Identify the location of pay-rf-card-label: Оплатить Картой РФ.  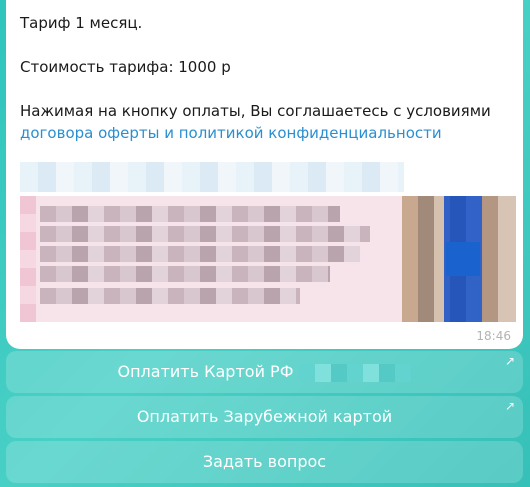
(205, 371).